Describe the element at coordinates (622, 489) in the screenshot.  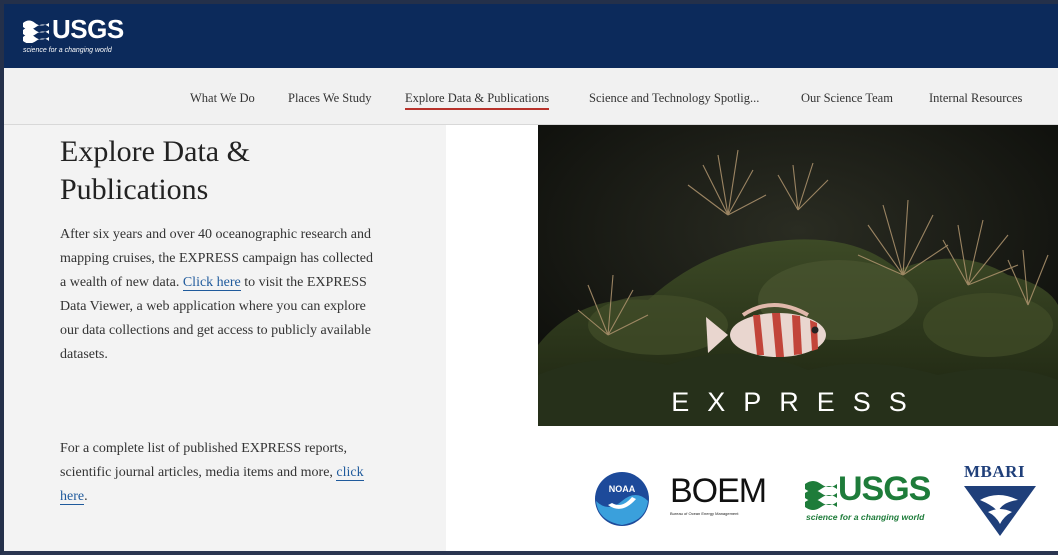
I see `noaa-text: NOAA` at that location.